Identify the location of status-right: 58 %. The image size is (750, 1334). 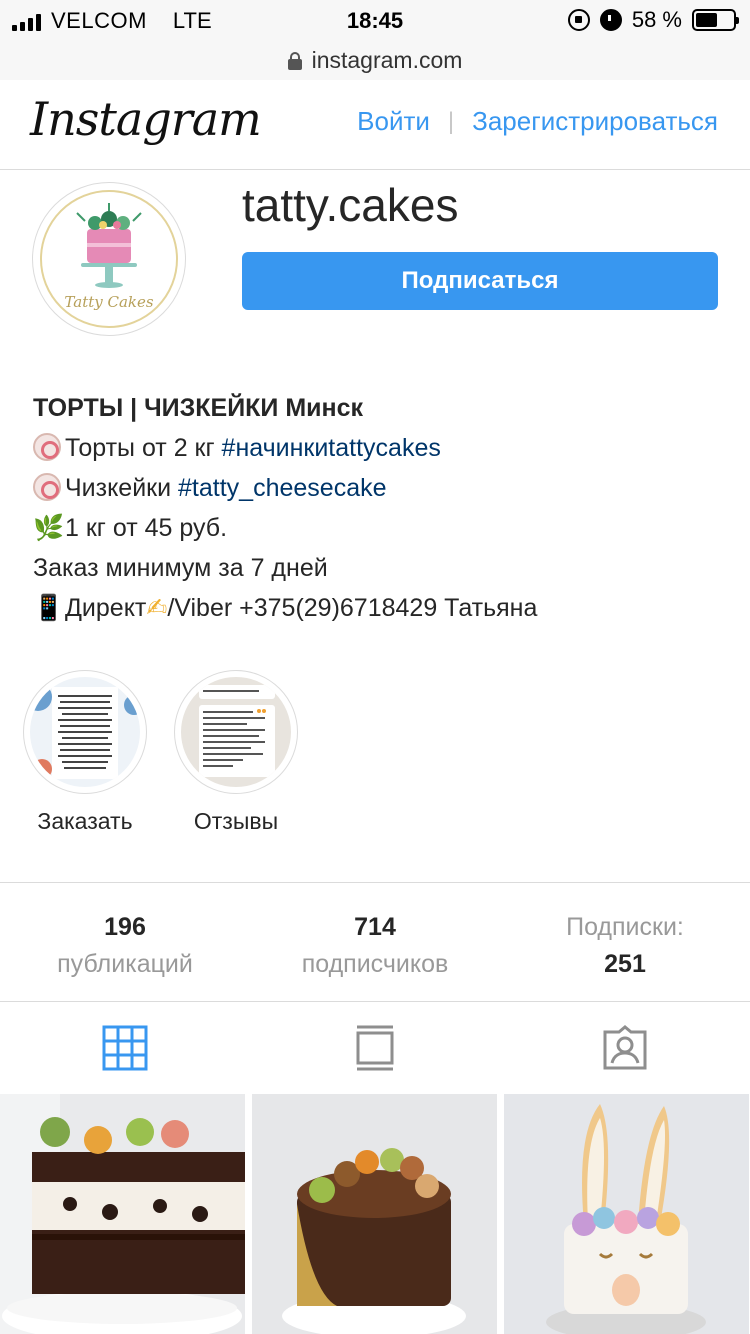
(653, 20).